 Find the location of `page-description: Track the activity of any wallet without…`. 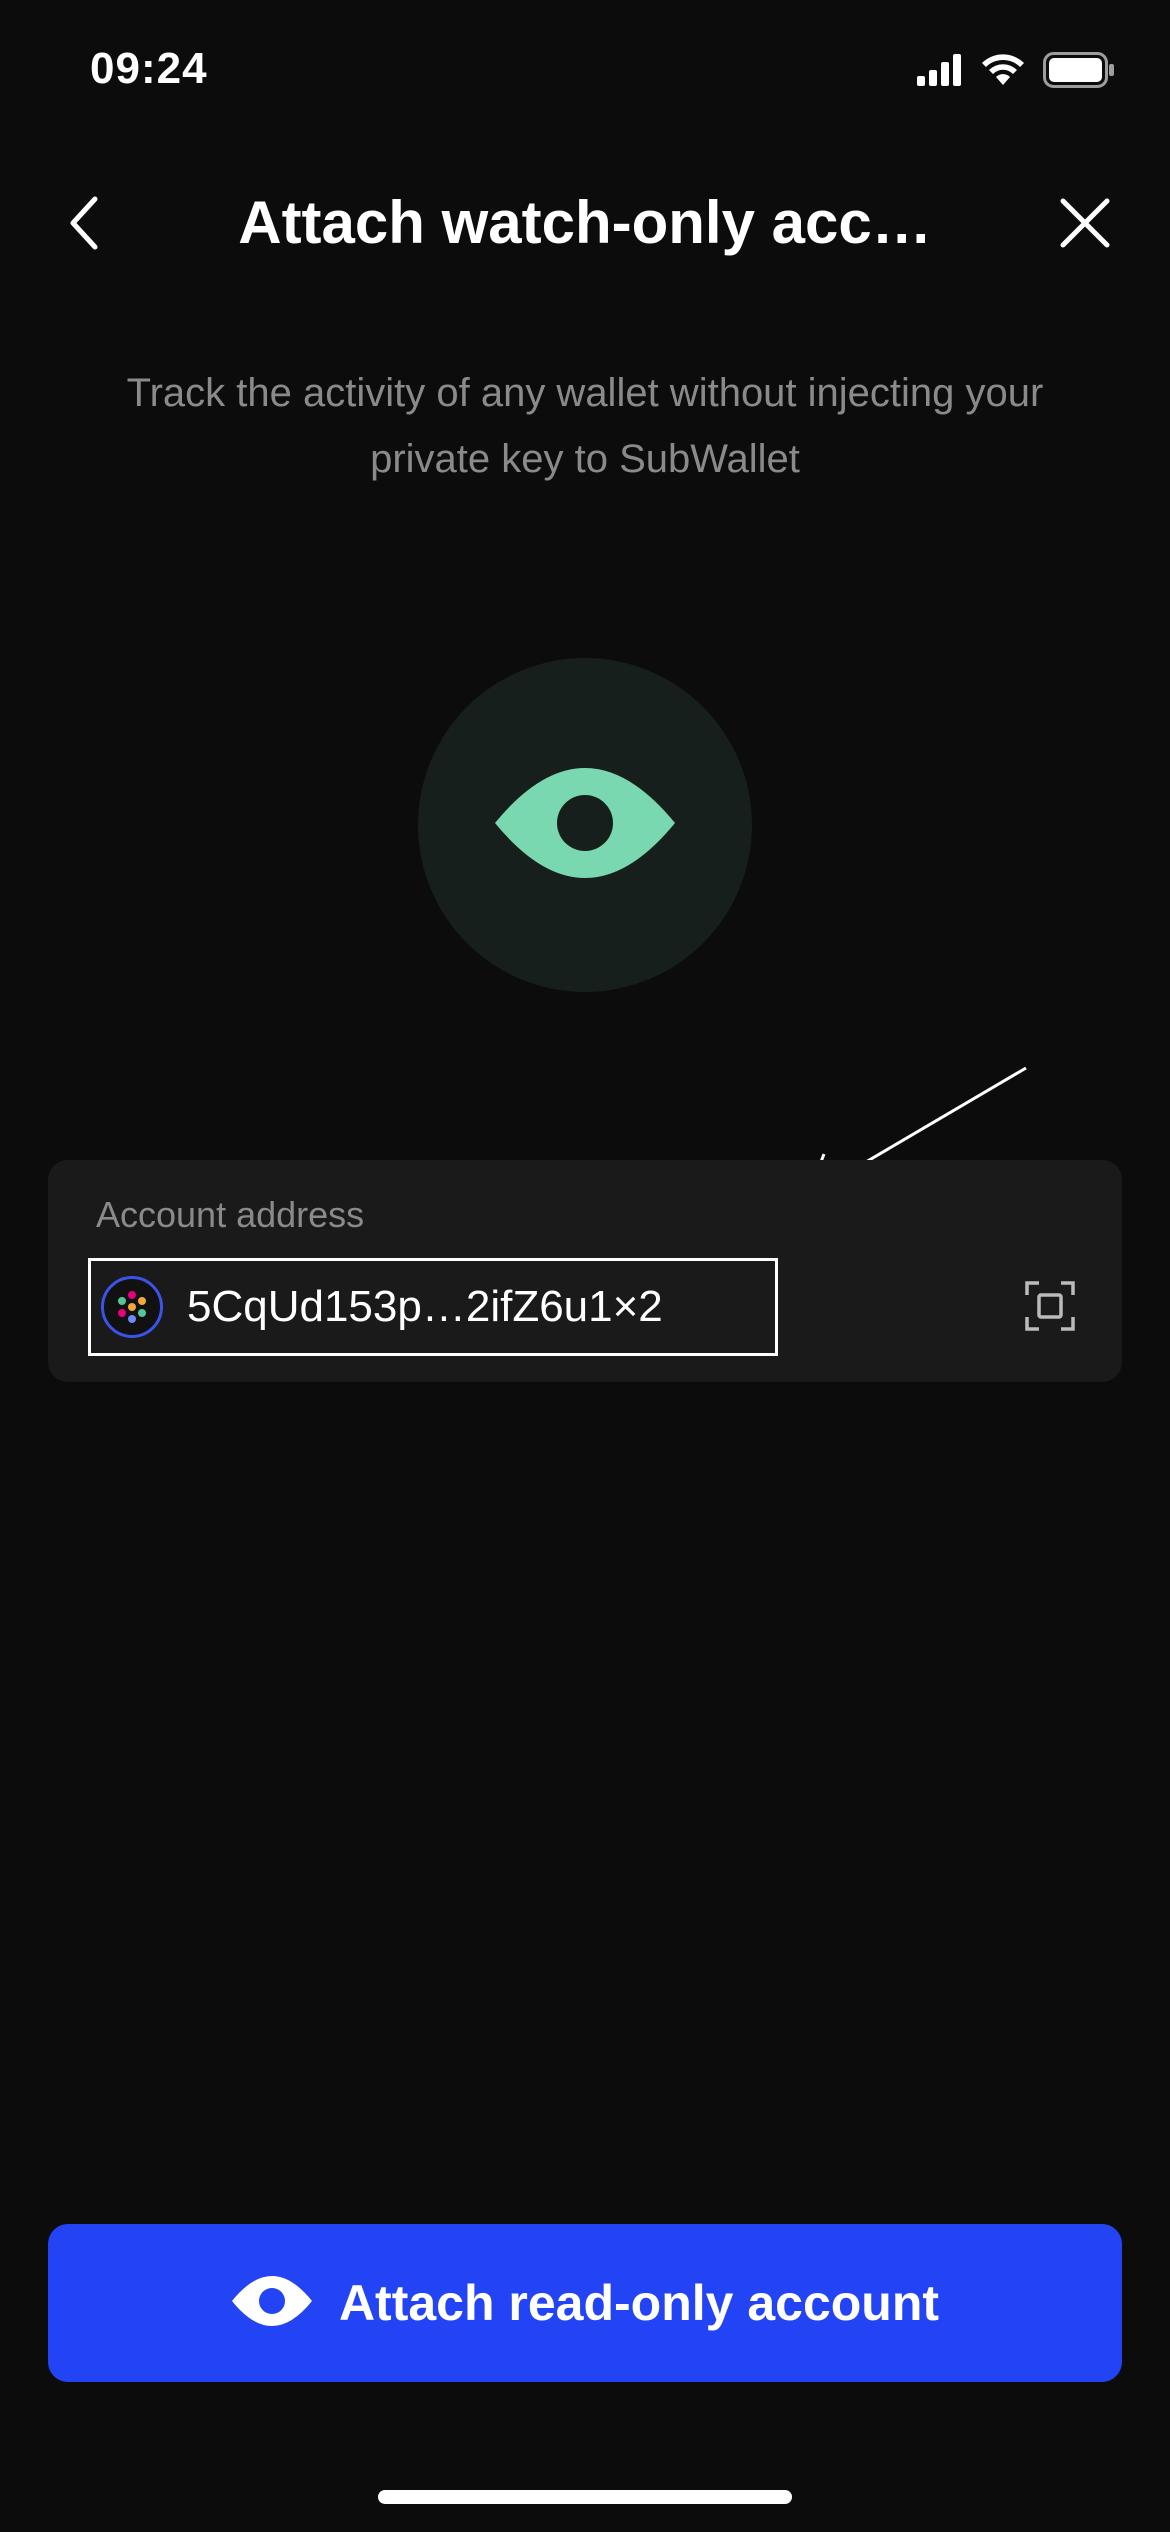

page-description: Track the activity of any wallet without… is located at coordinates (585, 426).